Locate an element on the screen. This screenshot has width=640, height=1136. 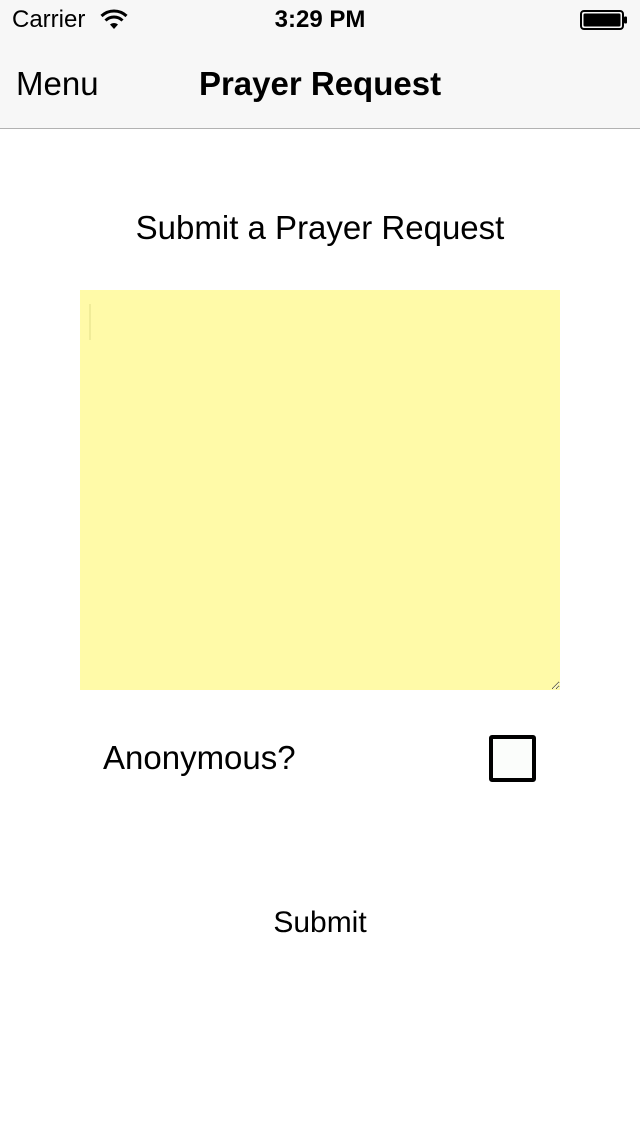
text-caret is located at coordinates (90, 322).